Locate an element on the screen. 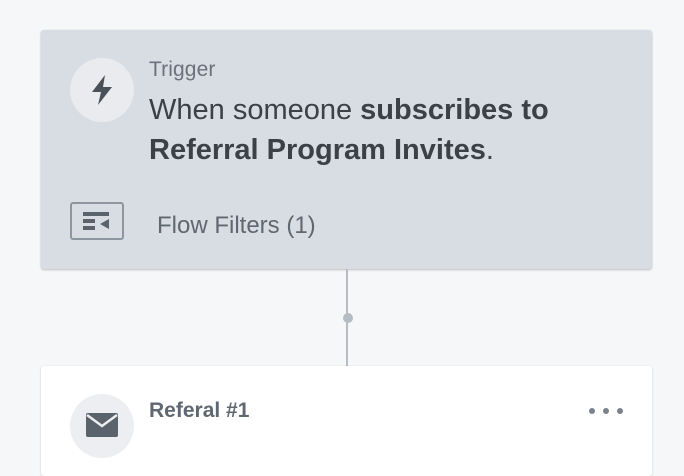  flow-filters-icon is located at coordinates (97, 221).